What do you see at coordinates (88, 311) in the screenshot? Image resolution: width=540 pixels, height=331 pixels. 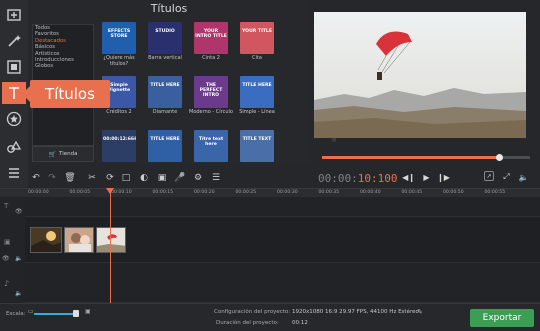 I see `zoom-in-icon: ▣` at bounding box center [88, 311].